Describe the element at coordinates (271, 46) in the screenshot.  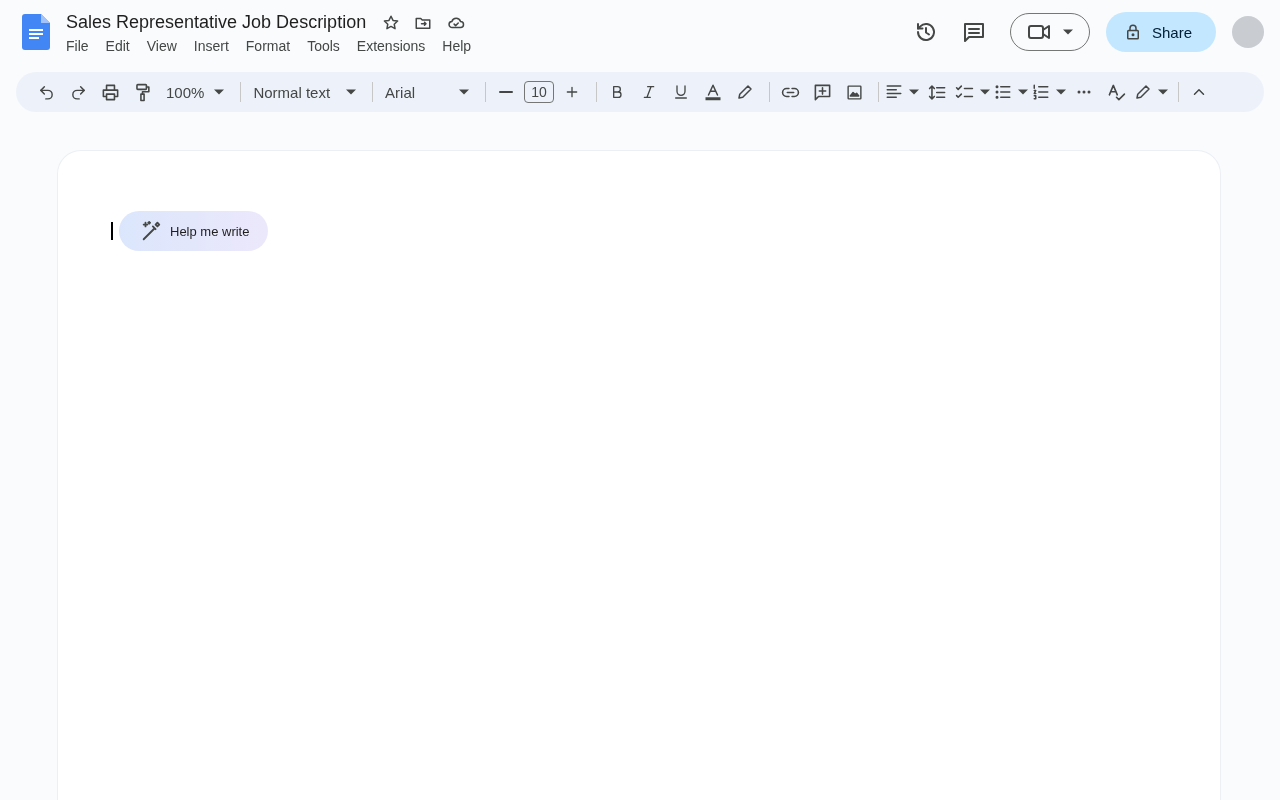
I see `menu-item: Format` at that location.